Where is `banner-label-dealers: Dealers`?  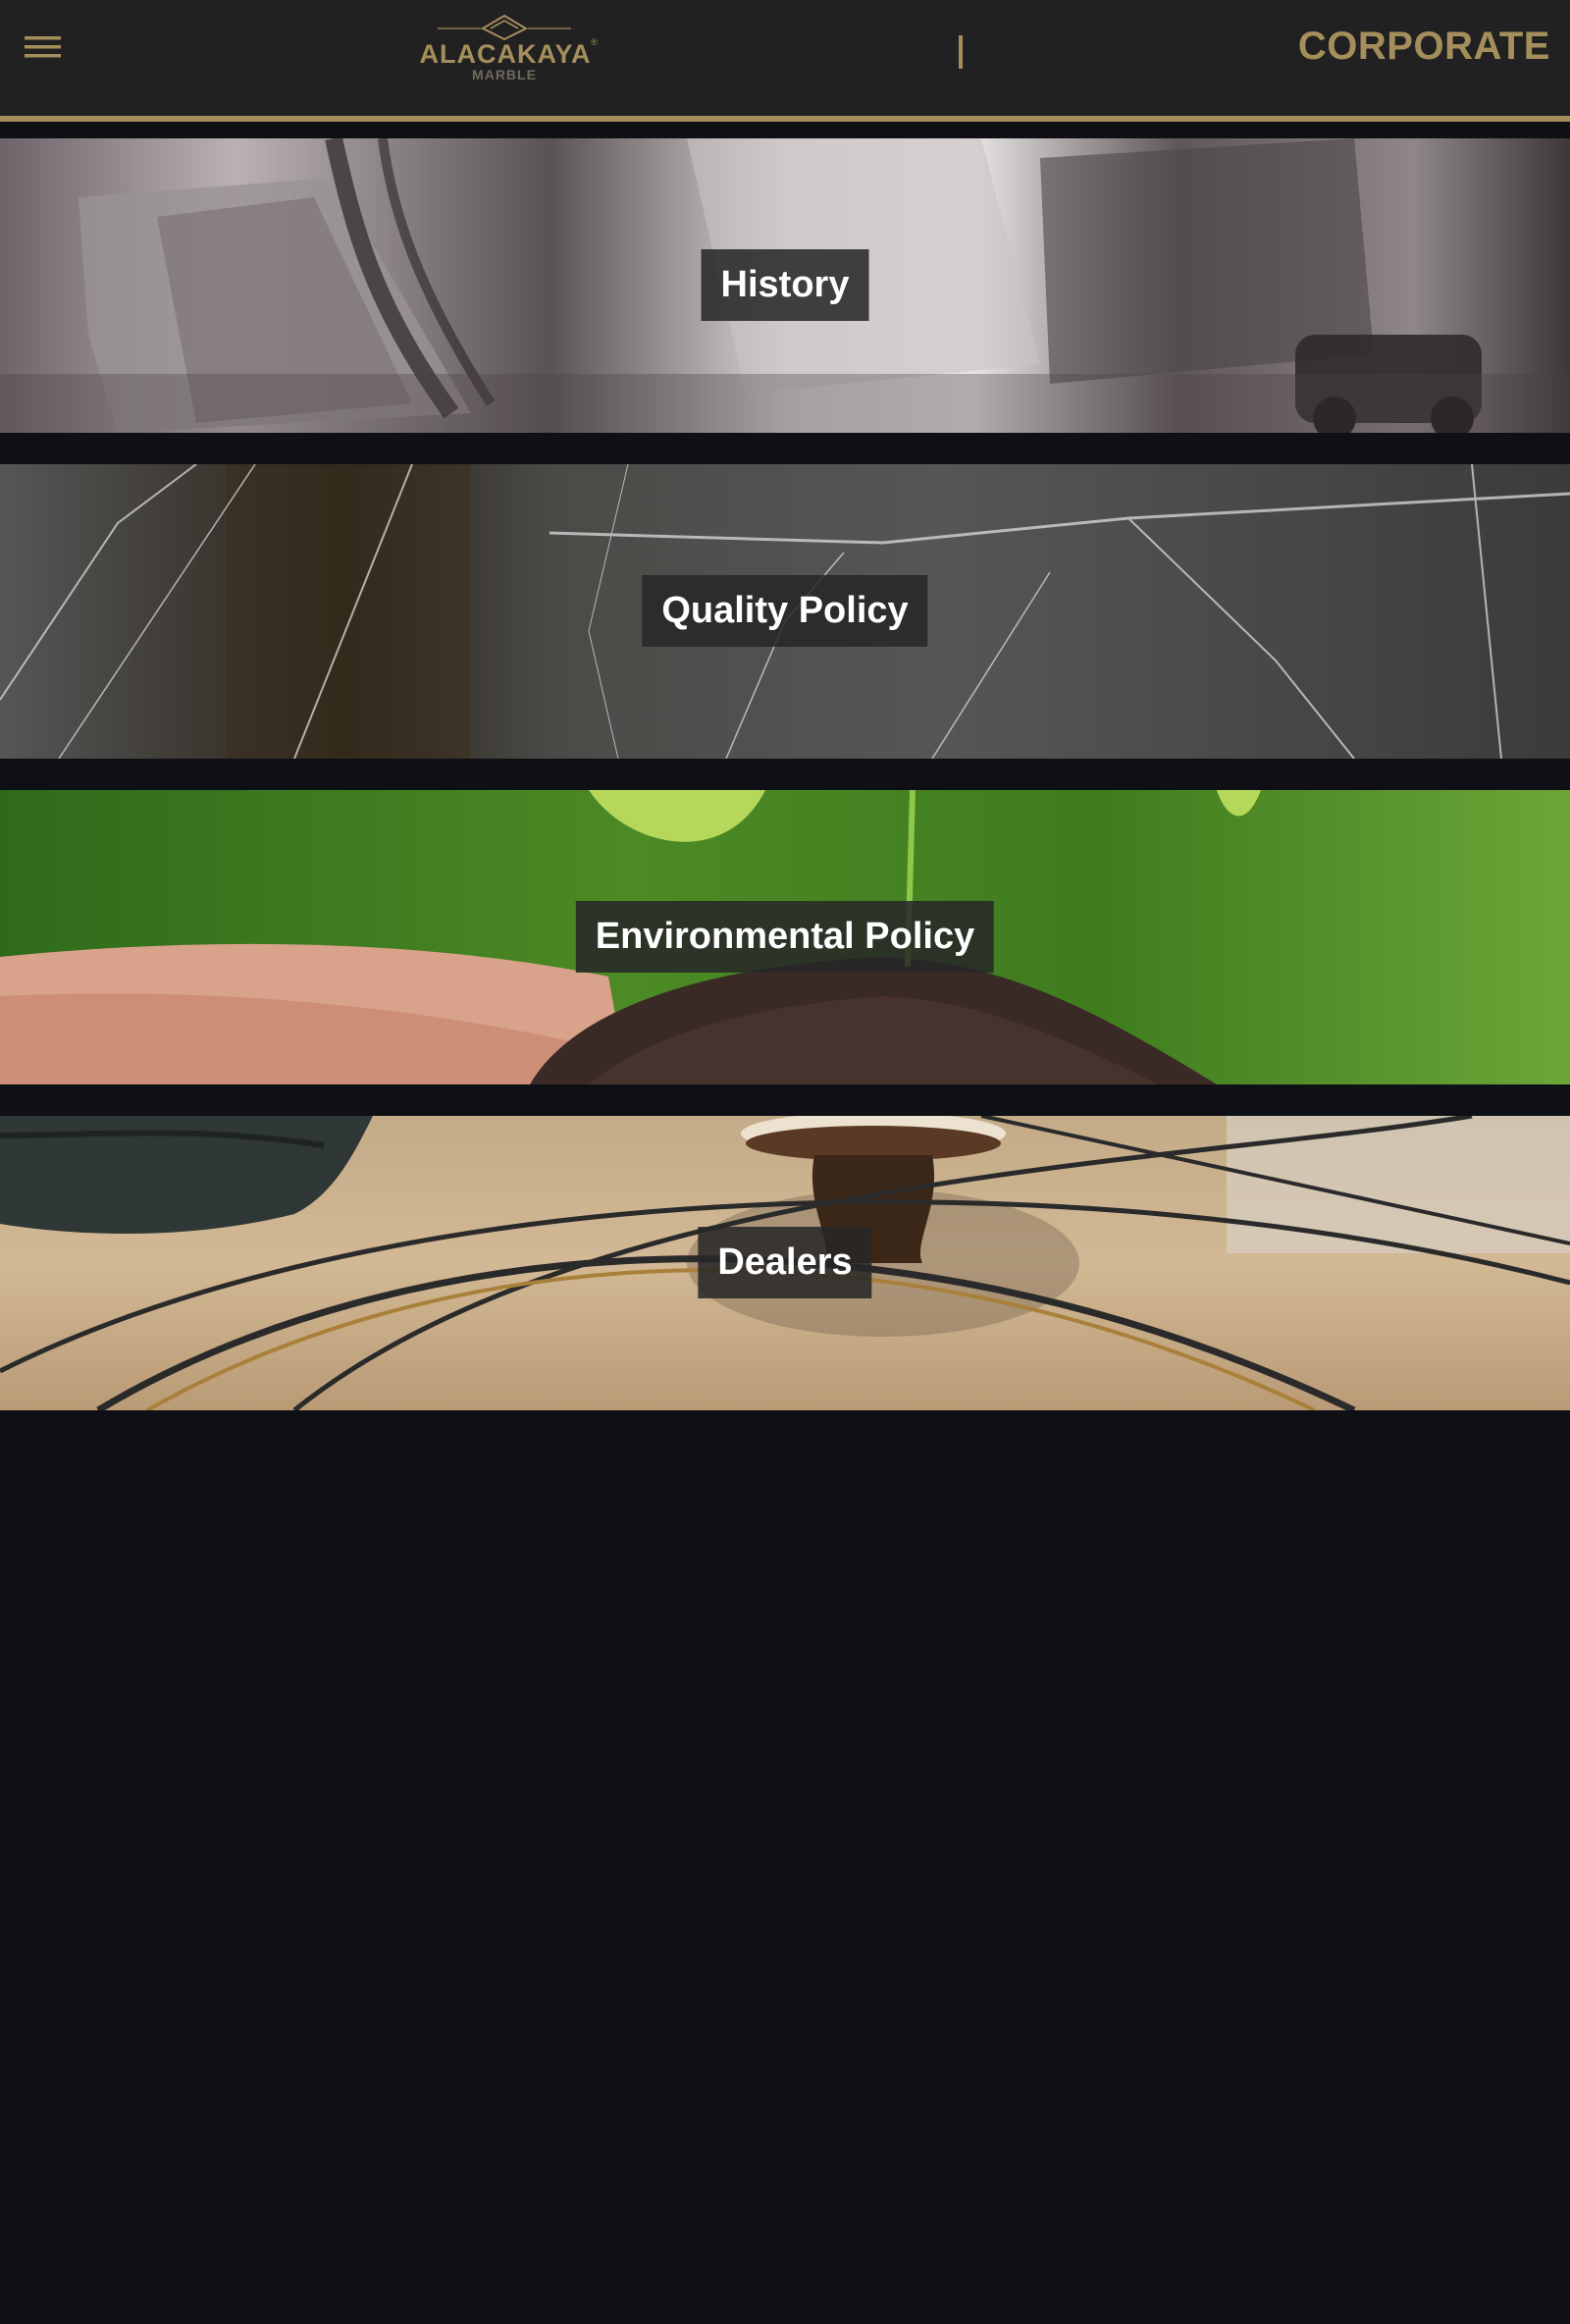
banner-label-dealers: Dealers is located at coordinates (785, 1262).